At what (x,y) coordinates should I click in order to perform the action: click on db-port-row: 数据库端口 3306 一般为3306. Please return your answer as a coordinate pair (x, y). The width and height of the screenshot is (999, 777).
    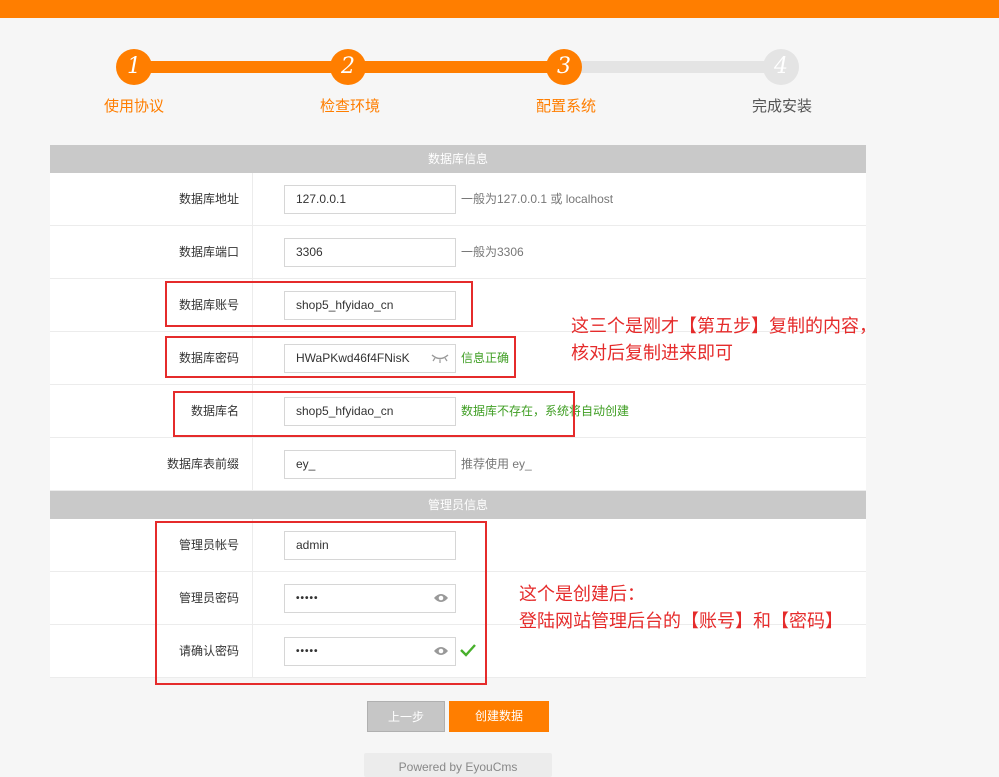
    Looking at the image, I should click on (458, 252).